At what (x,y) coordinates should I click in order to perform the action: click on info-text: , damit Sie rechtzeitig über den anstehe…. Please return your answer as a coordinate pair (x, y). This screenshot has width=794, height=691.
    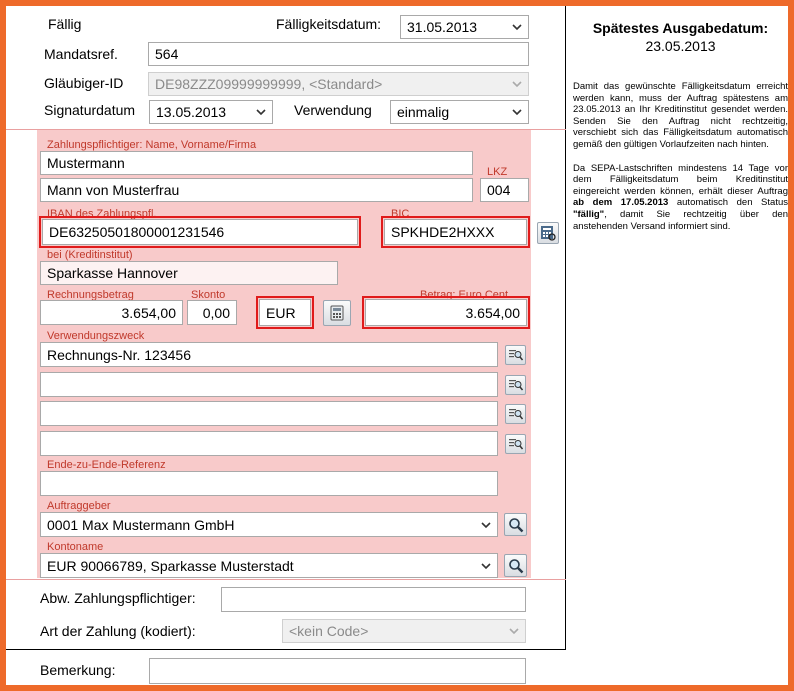
    Looking at the image, I should click on (680, 220).